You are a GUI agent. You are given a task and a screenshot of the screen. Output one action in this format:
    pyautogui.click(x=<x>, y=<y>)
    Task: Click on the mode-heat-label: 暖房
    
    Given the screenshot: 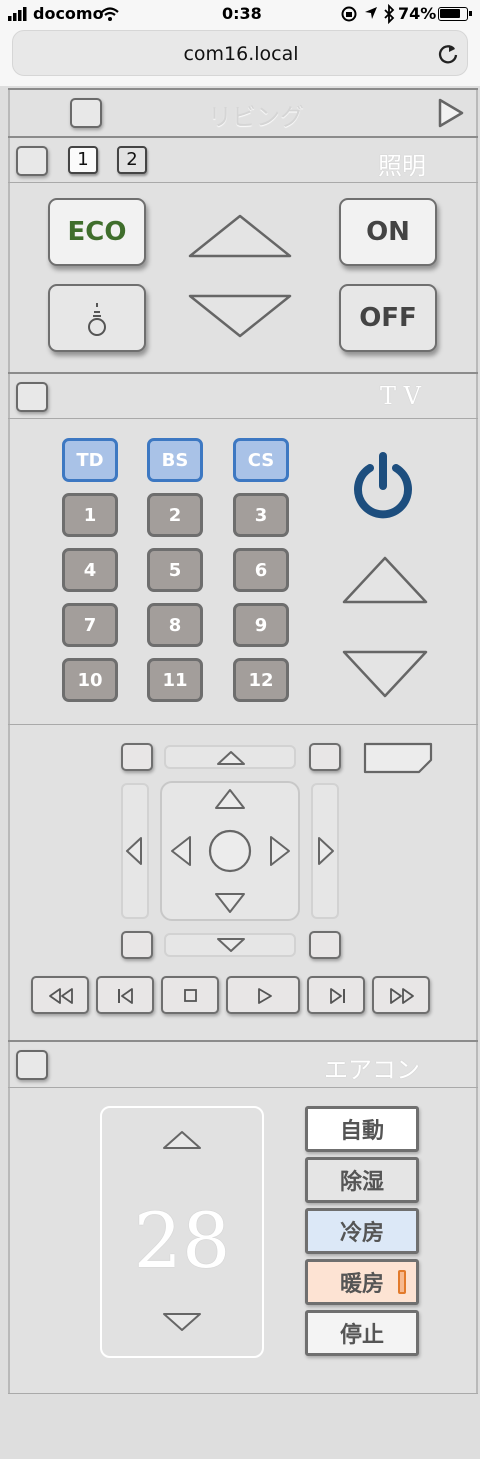 What is the action you would take?
    pyautogui.click(x=361, y=1284)
    